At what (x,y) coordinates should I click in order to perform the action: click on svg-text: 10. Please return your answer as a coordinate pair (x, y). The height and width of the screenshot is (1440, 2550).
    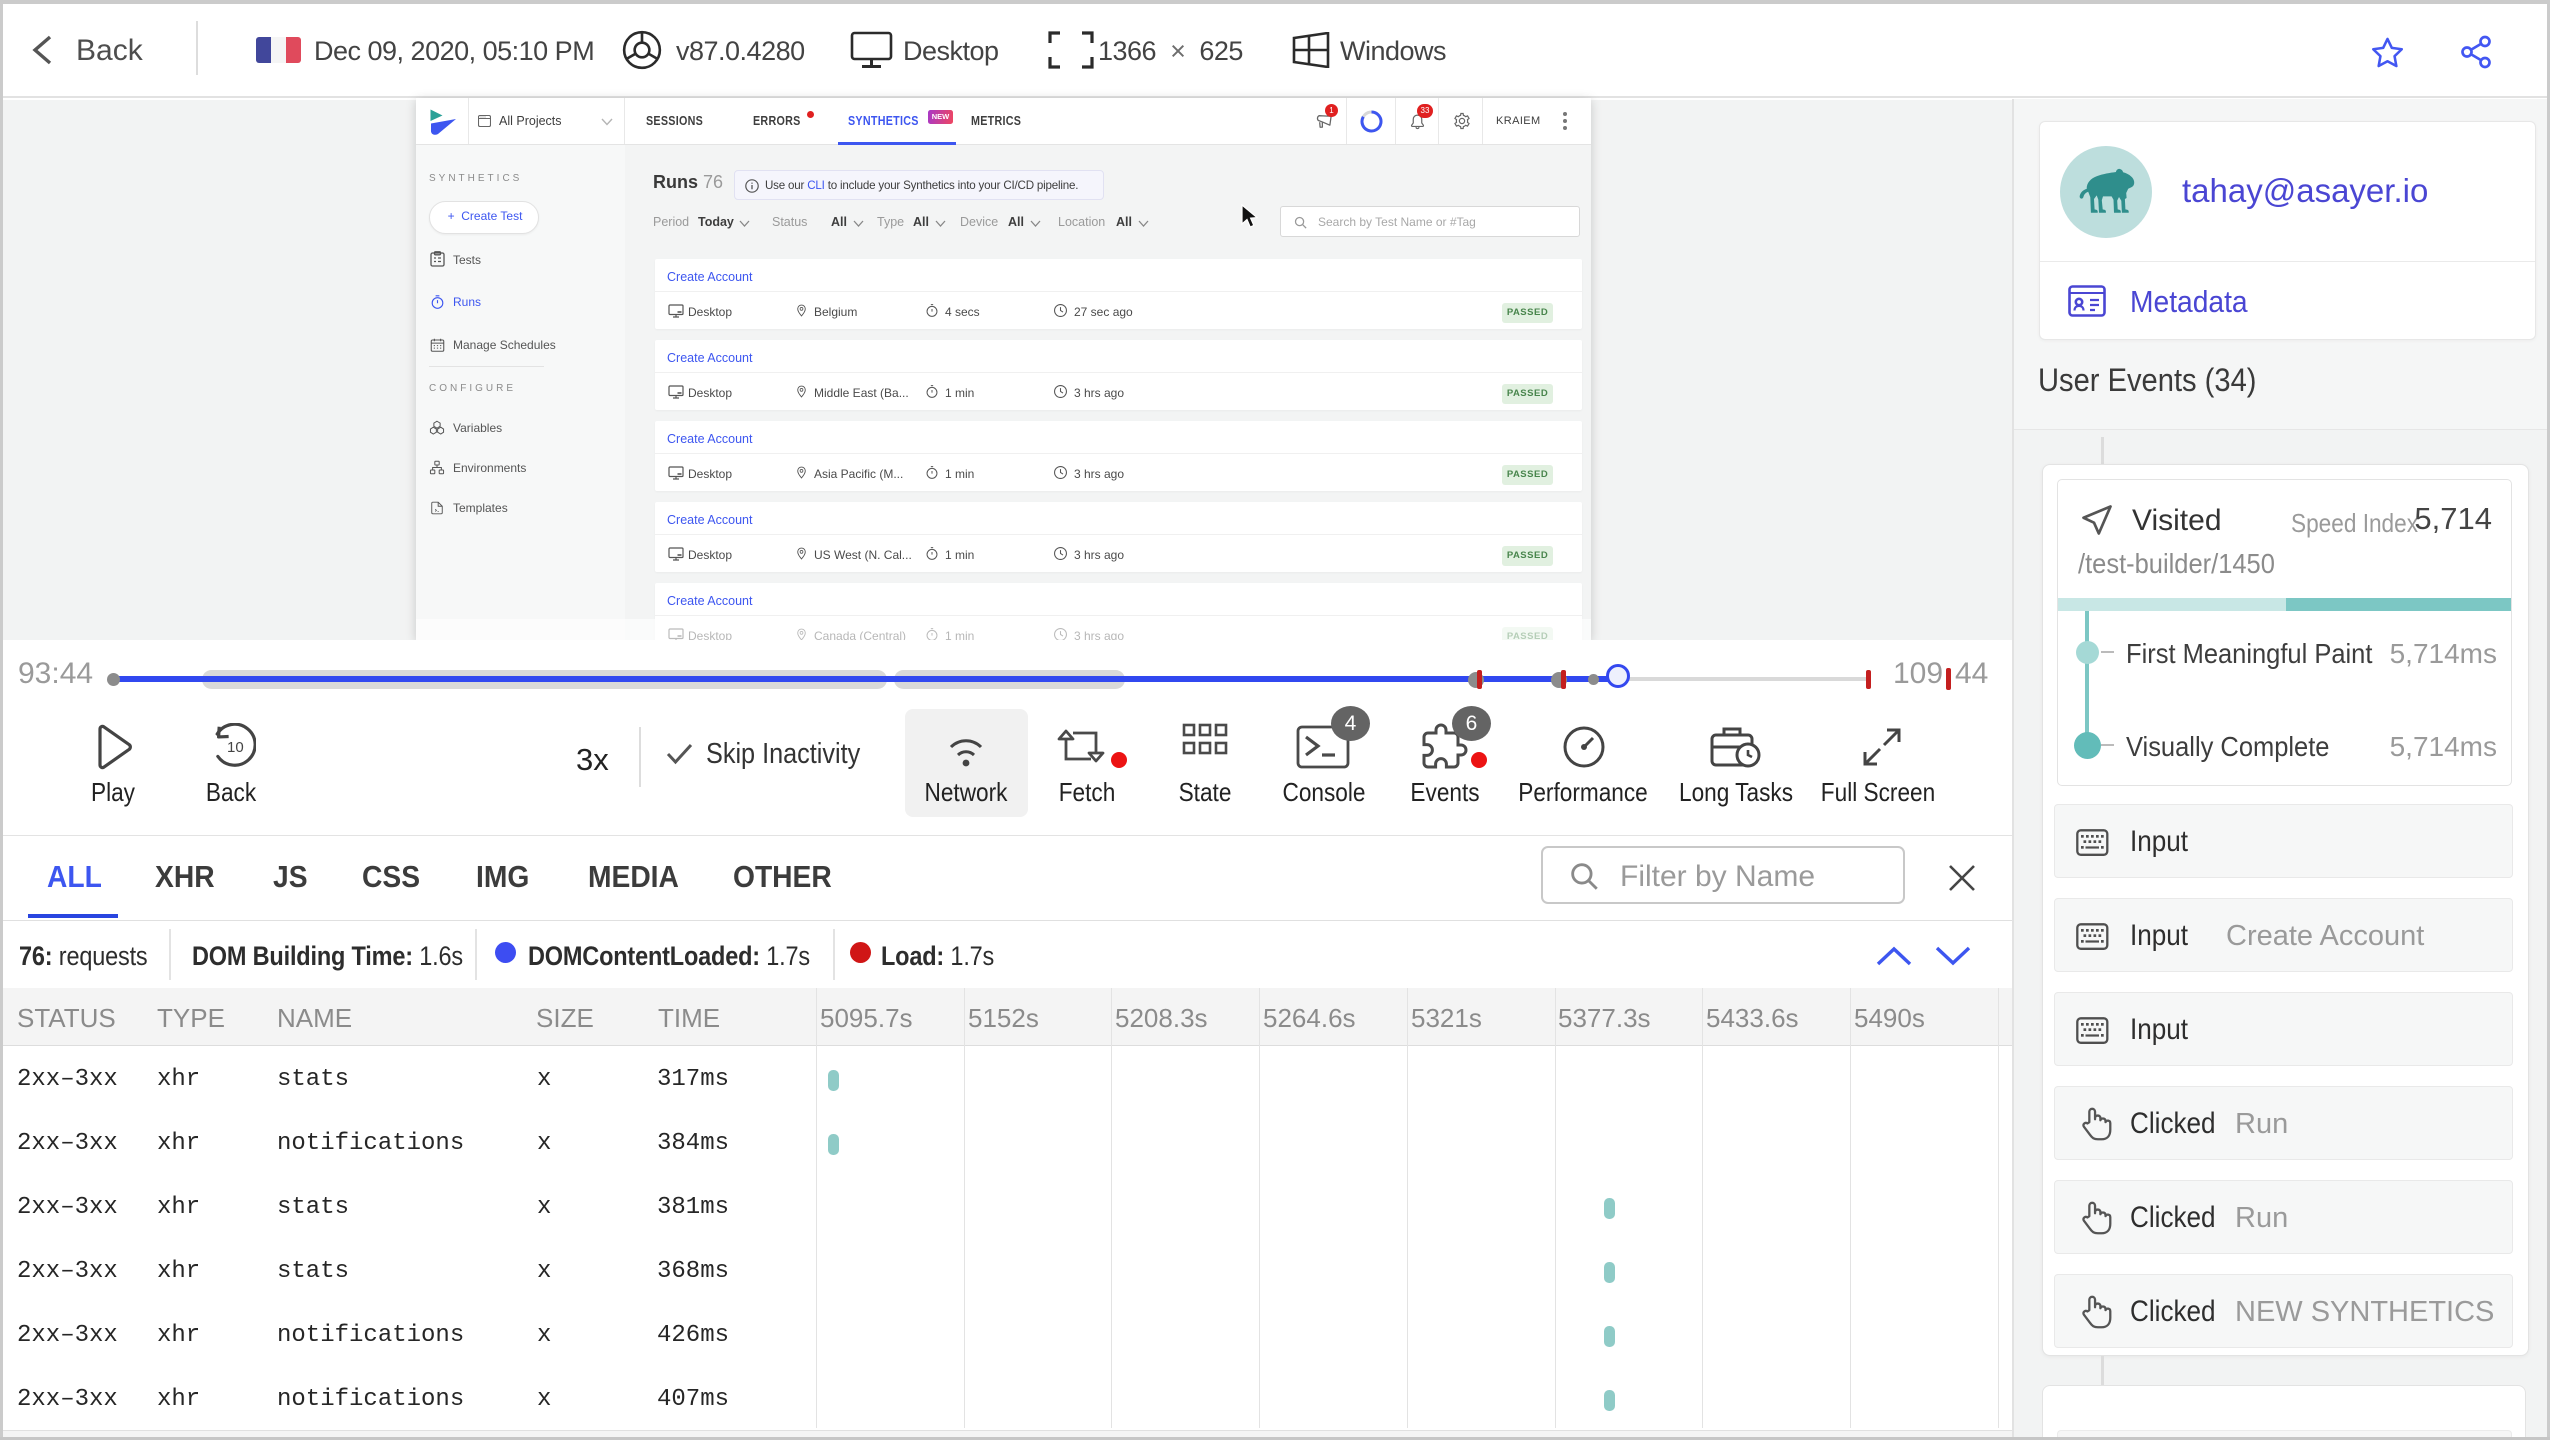
    Looking at the image, I should click on (235, 747).